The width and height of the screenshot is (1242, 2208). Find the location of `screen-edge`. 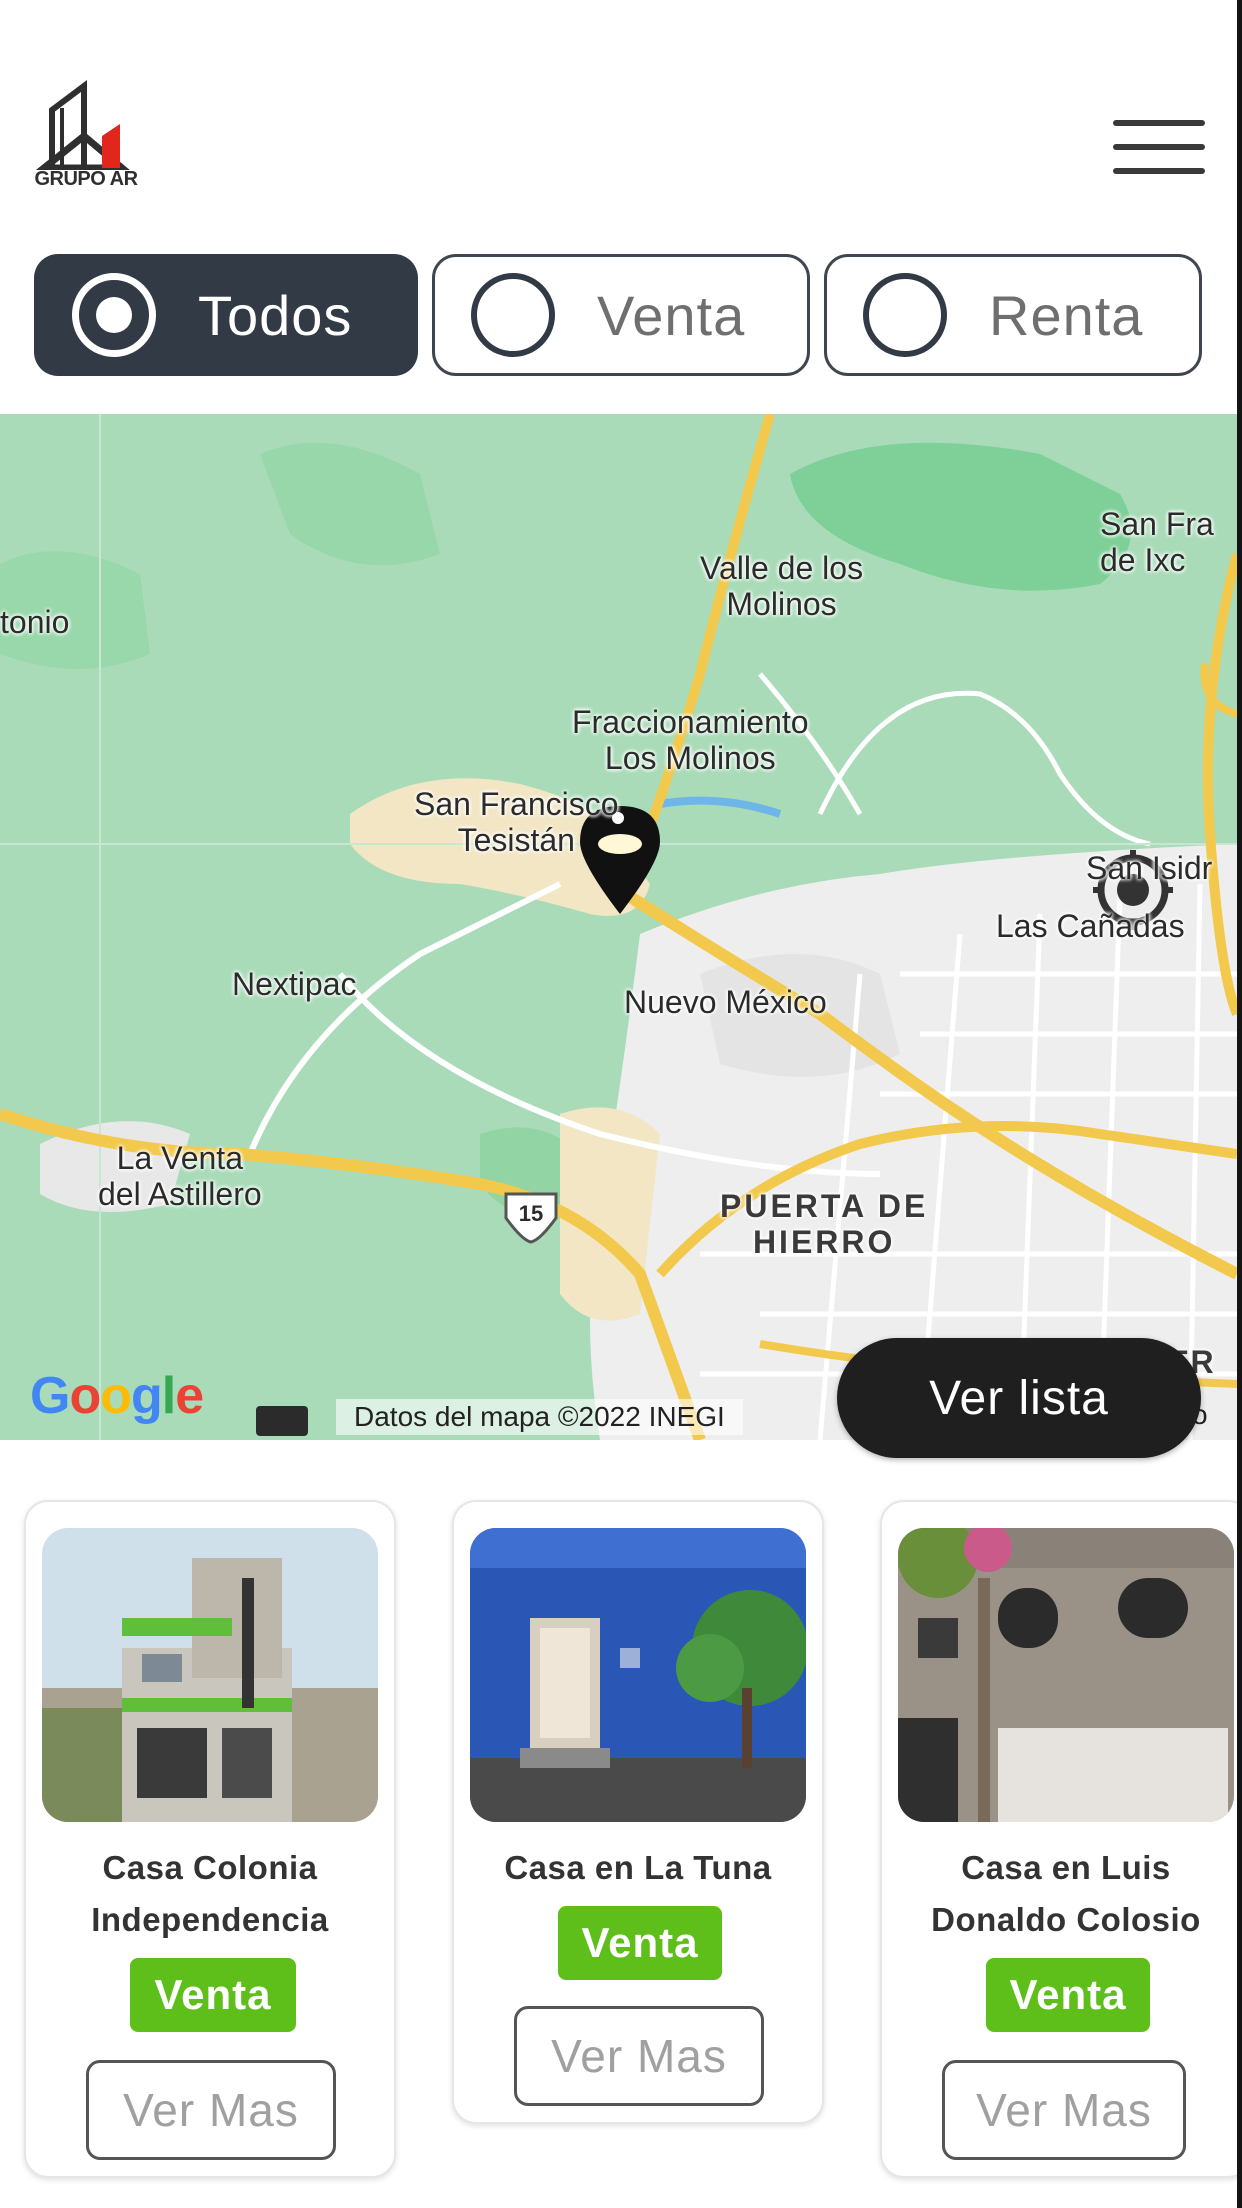

screen-edge is located at coordinates (1239, 1104).